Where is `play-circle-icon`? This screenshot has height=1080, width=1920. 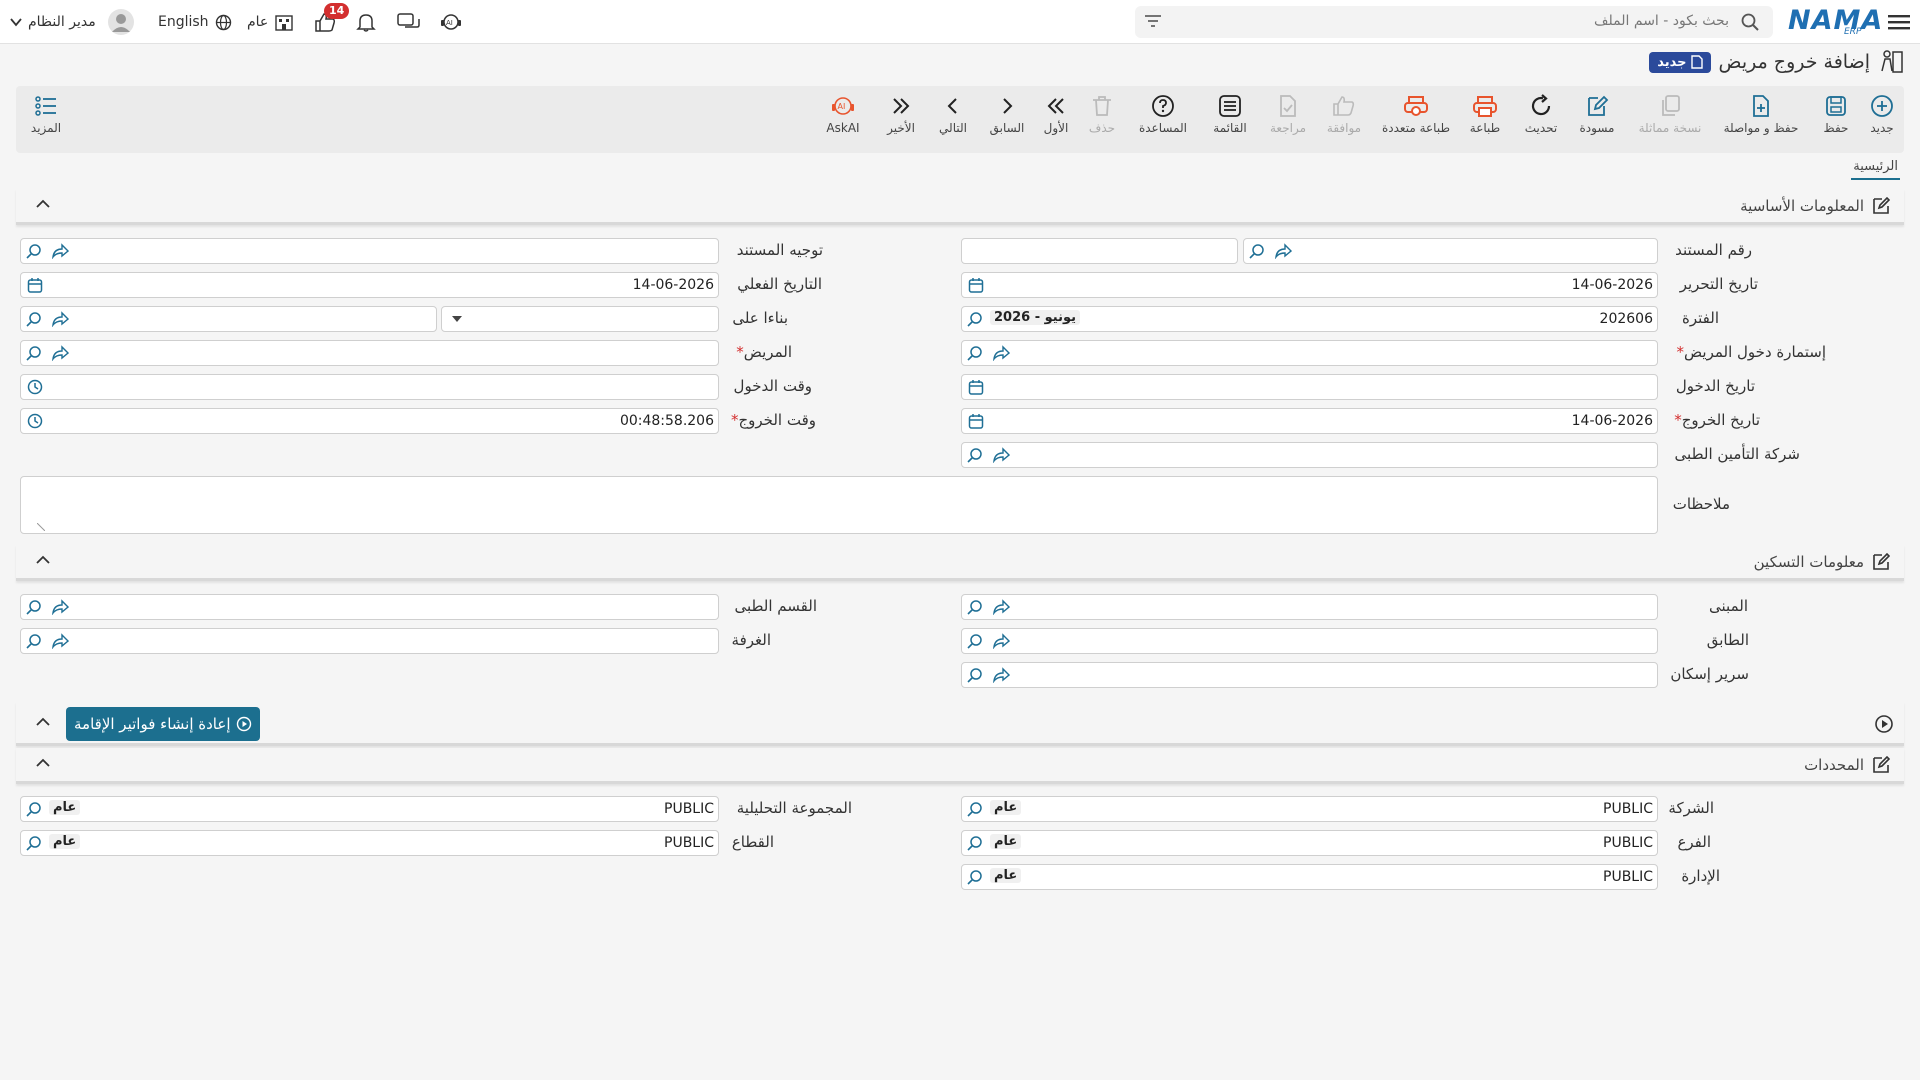
play-circle-icon is located at coordinates (1884, 724).